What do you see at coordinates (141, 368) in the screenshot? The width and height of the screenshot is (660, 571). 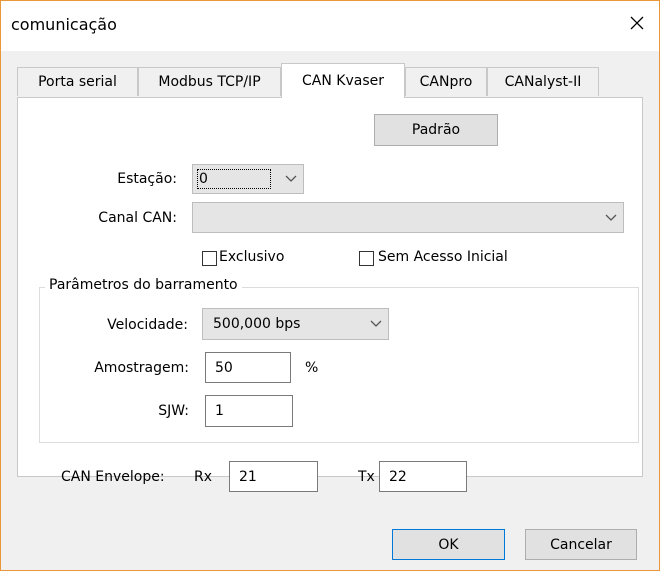 I see `sampling-label: Amostragem:` at bounding box center [141, 368].